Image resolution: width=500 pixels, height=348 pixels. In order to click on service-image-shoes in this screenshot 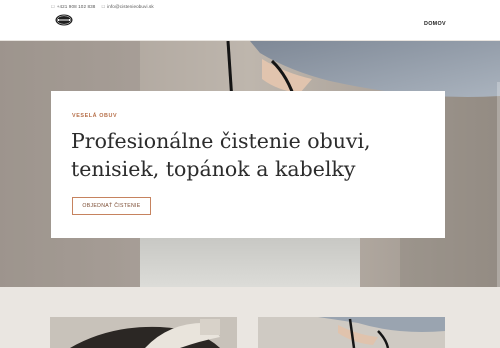, I will do `click(143, 332)`.